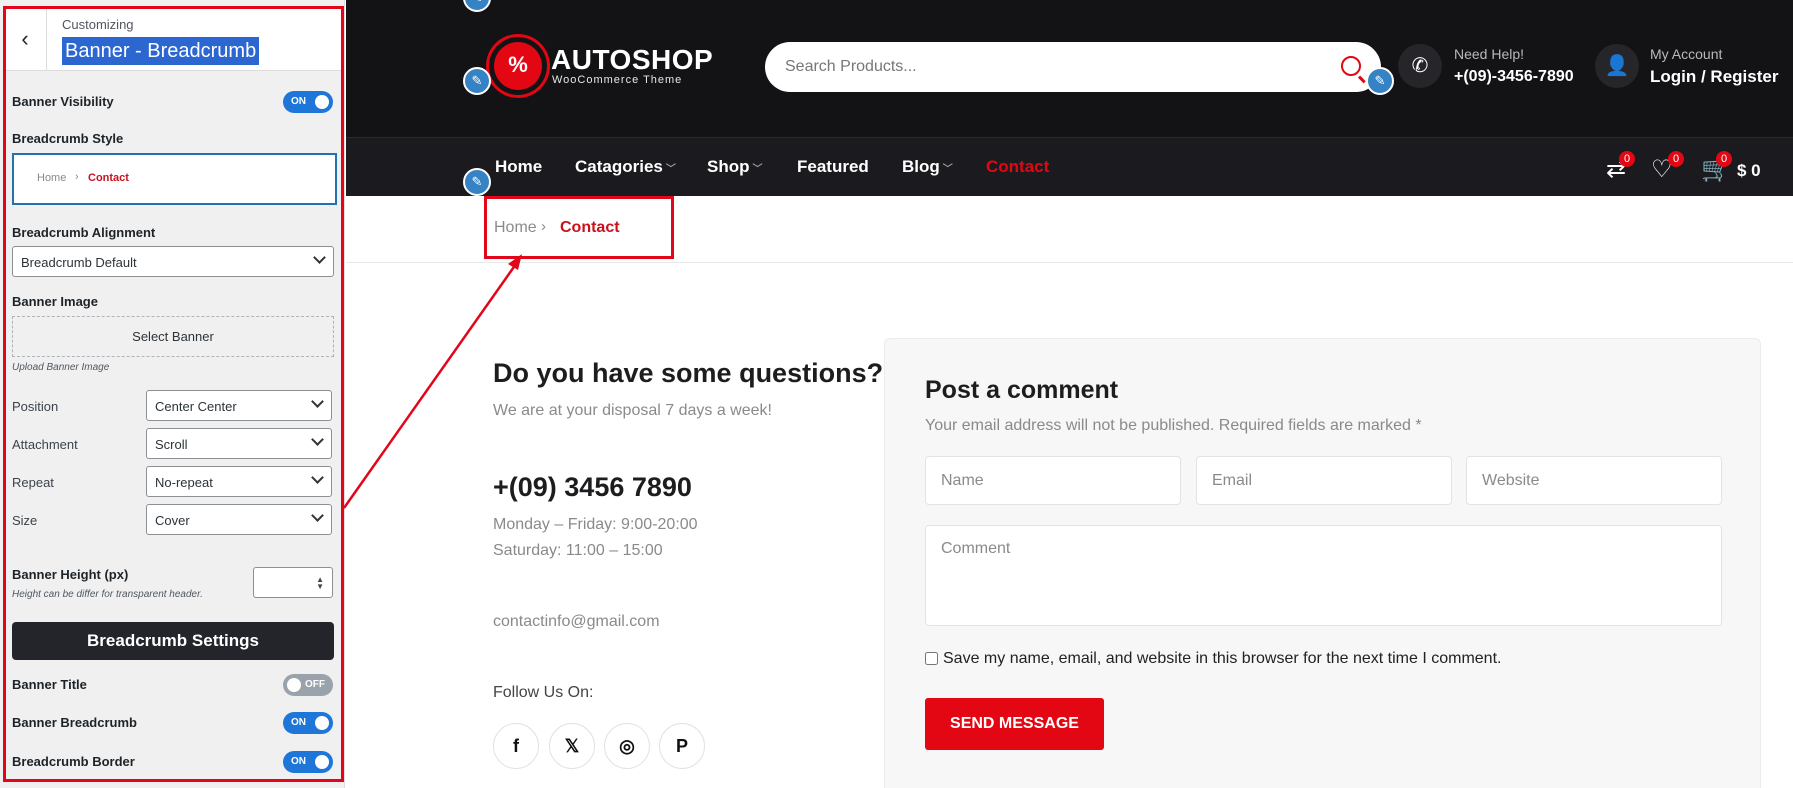 The width and height of the screenshot is (1793, 788). What do you see at coordinates (308, 723) in the screenshot?
I see `banner-breadcrumb-toggle: ON` at bounding box center [308, 723].